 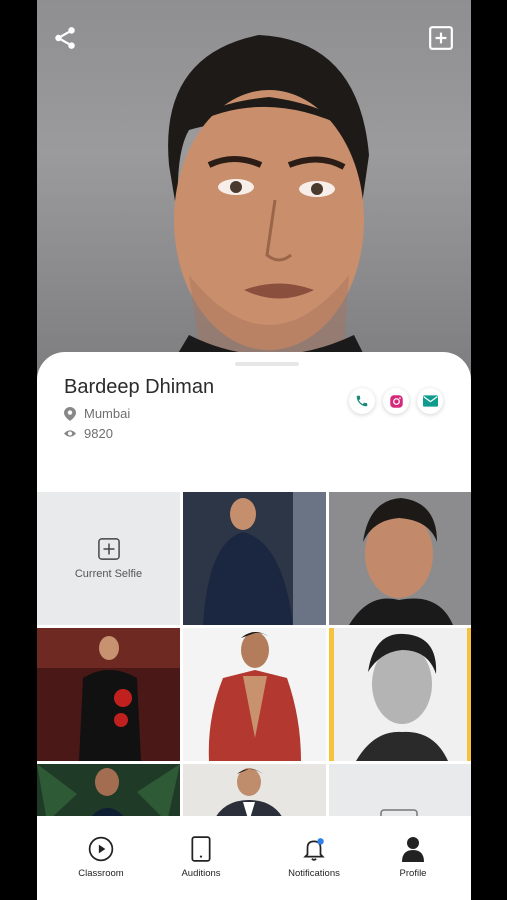 I want to click on nav-auditions: Auditions, so click(x=201, y=857).